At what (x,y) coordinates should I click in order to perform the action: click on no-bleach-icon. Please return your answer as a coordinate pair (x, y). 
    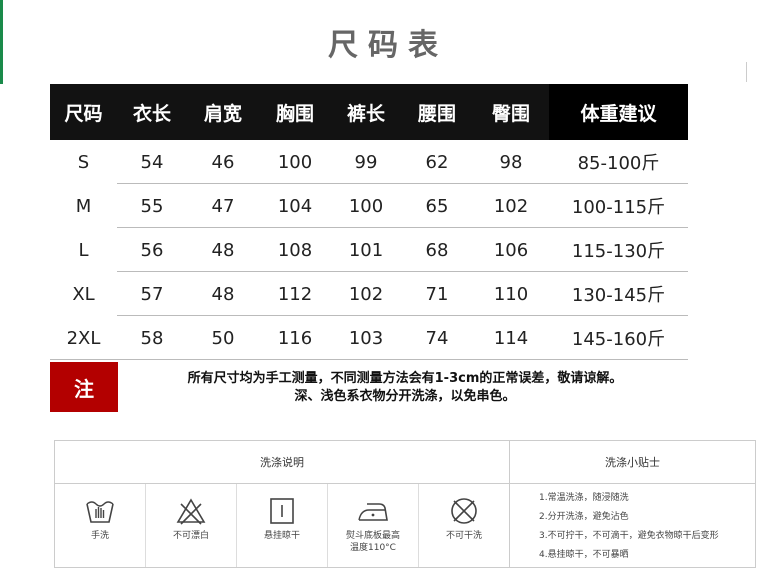
    Looking at the image, I should click on (191, 511).